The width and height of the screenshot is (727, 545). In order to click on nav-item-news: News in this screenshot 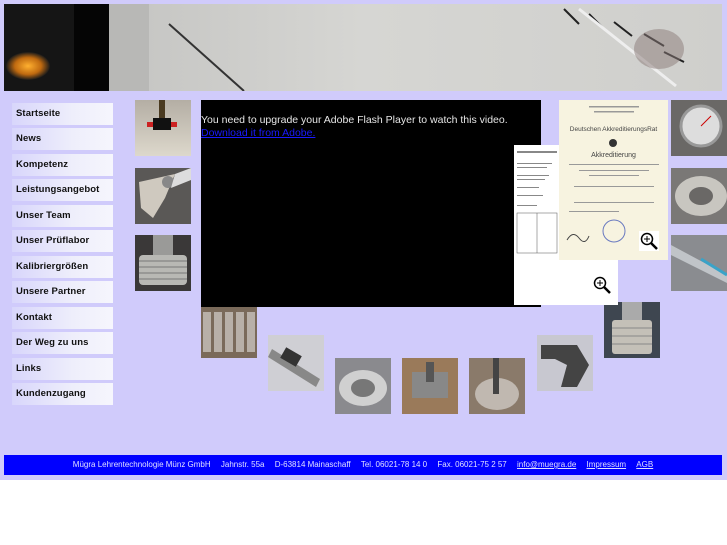, I will do `click(62, 139)`.